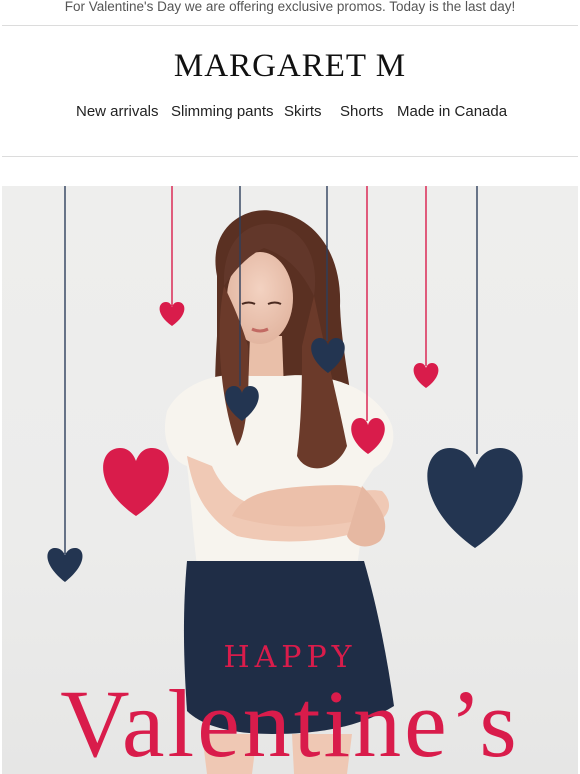 The height and width of the screenshot is (774, 580). I want to click on top-divider, so click(290, 25).